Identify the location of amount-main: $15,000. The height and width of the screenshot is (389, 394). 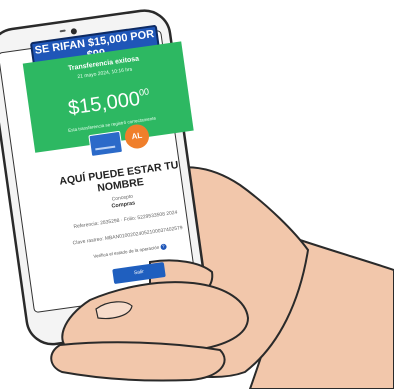
(104, 103).